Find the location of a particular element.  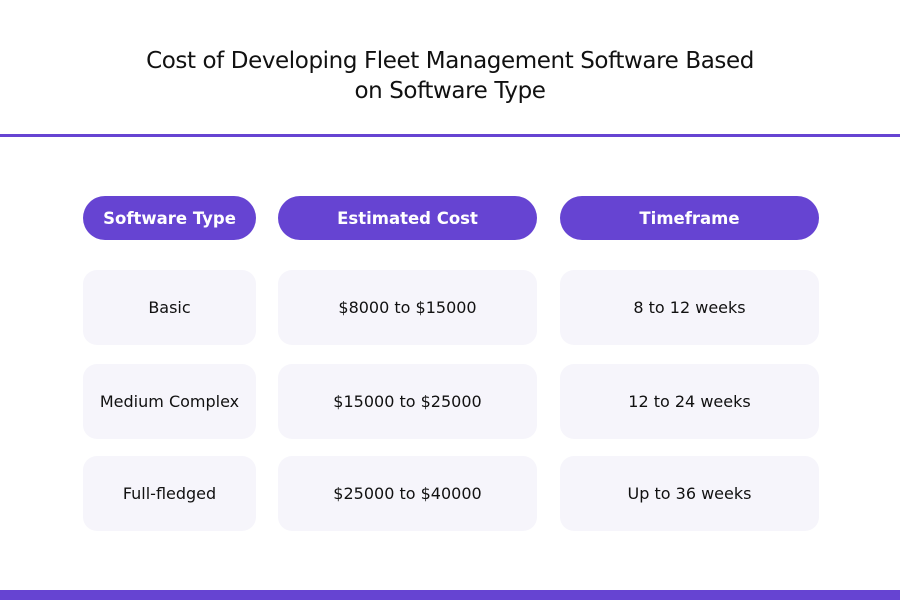

cell-text: $15000 to $25000 is located at coordinates (407, 401).